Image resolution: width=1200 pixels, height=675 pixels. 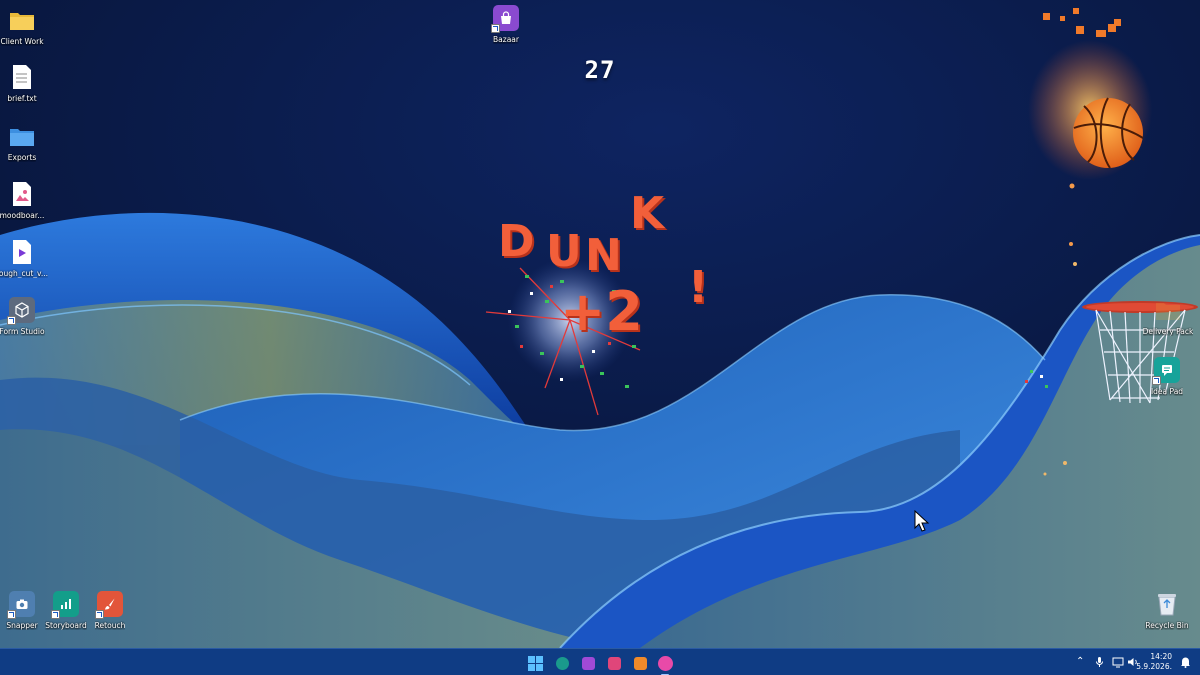 What do you see at coordinates (601, 311) in the screenshot?
I see `bonus-points-text: +2` at bounding box center [601, 311].